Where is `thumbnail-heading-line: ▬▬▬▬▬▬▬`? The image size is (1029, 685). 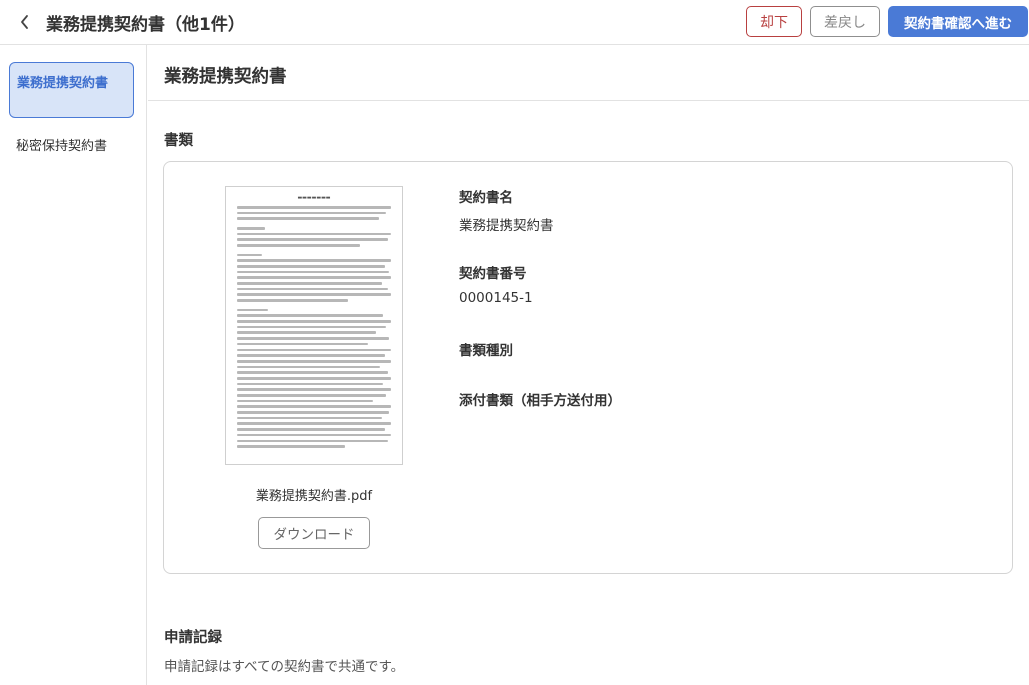 thumbnail-heading-line: ▬▬▬▬▬▬▬ is located at coordinates (314, 198).